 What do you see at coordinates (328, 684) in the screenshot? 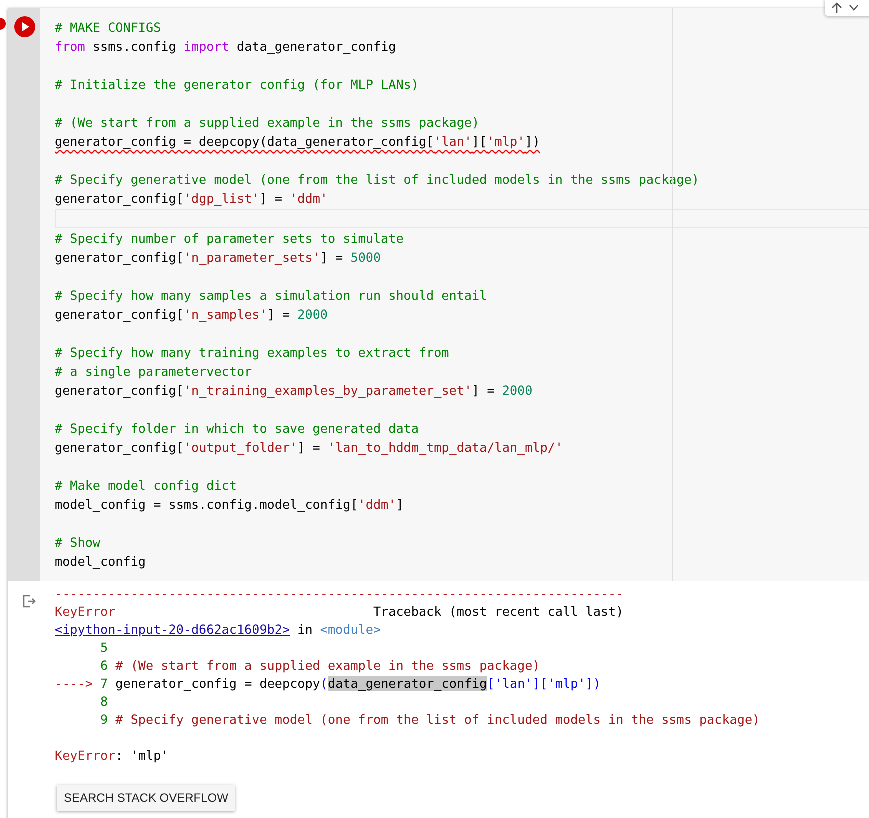
I see `output-line: ----> 7 generator_config = deepcopy(data_generator_config['lan']['mlp'])` at bounding box center [328, 684].